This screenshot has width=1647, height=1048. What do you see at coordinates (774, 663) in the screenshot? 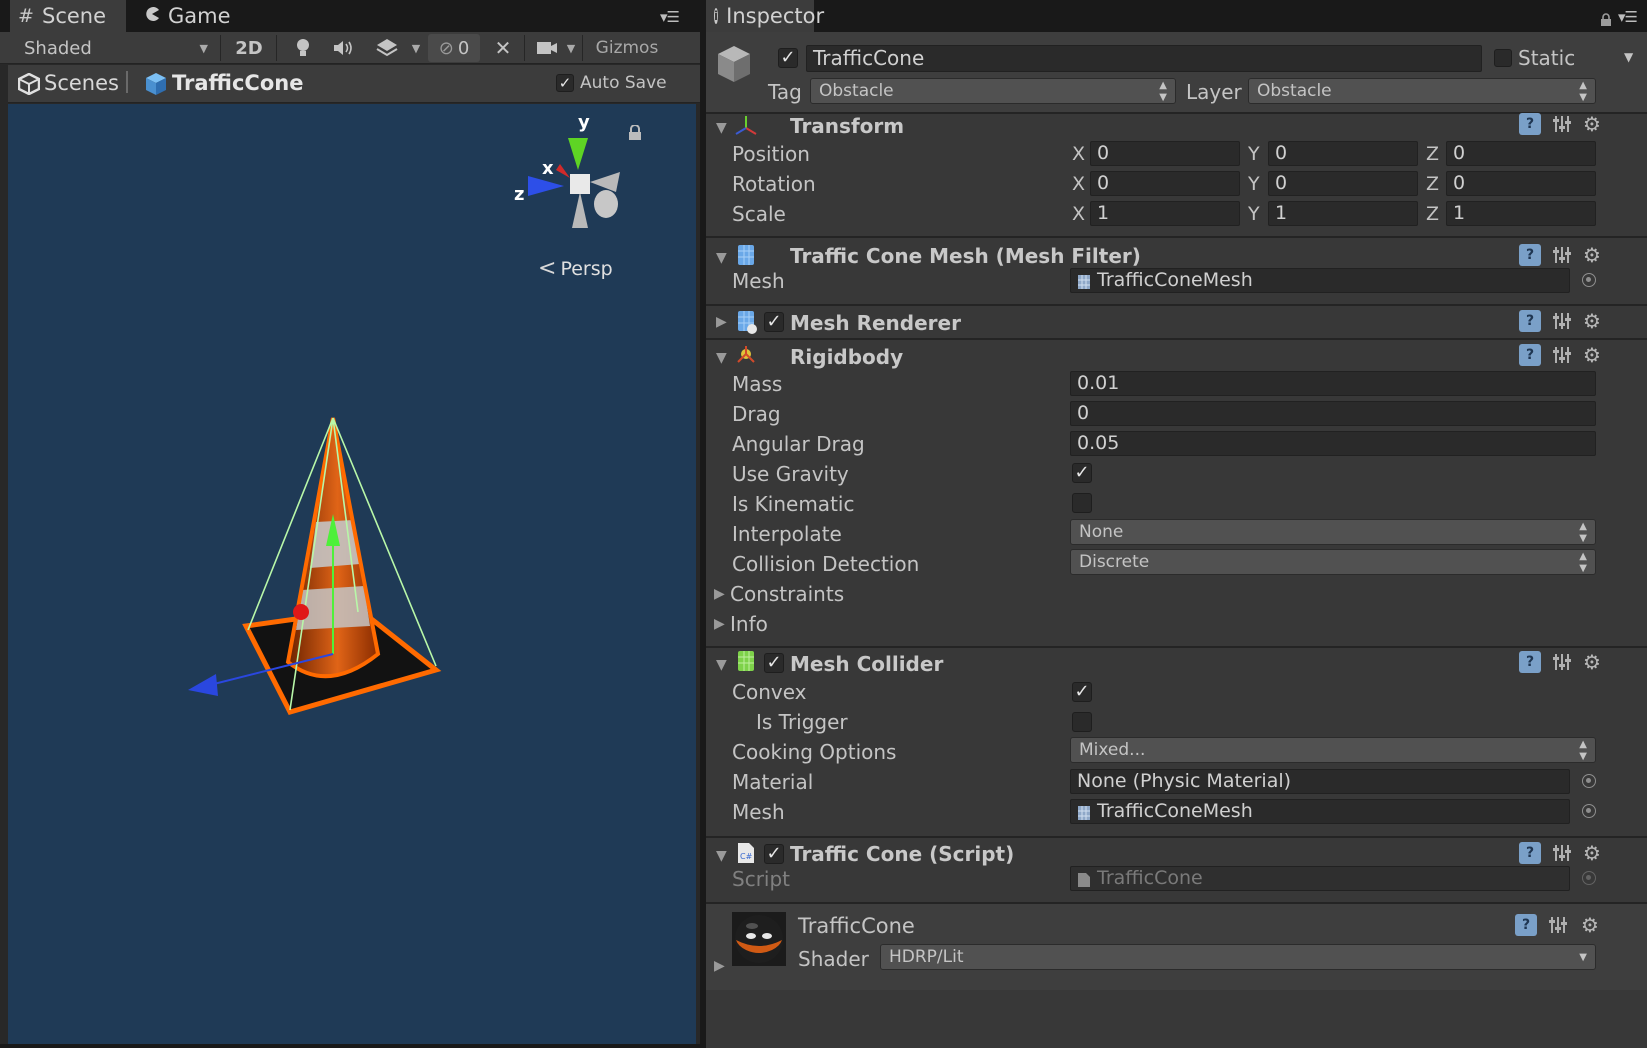
I see `mesh-collider-enabled-checkbox: ✓` at bounding box center [774, 663].